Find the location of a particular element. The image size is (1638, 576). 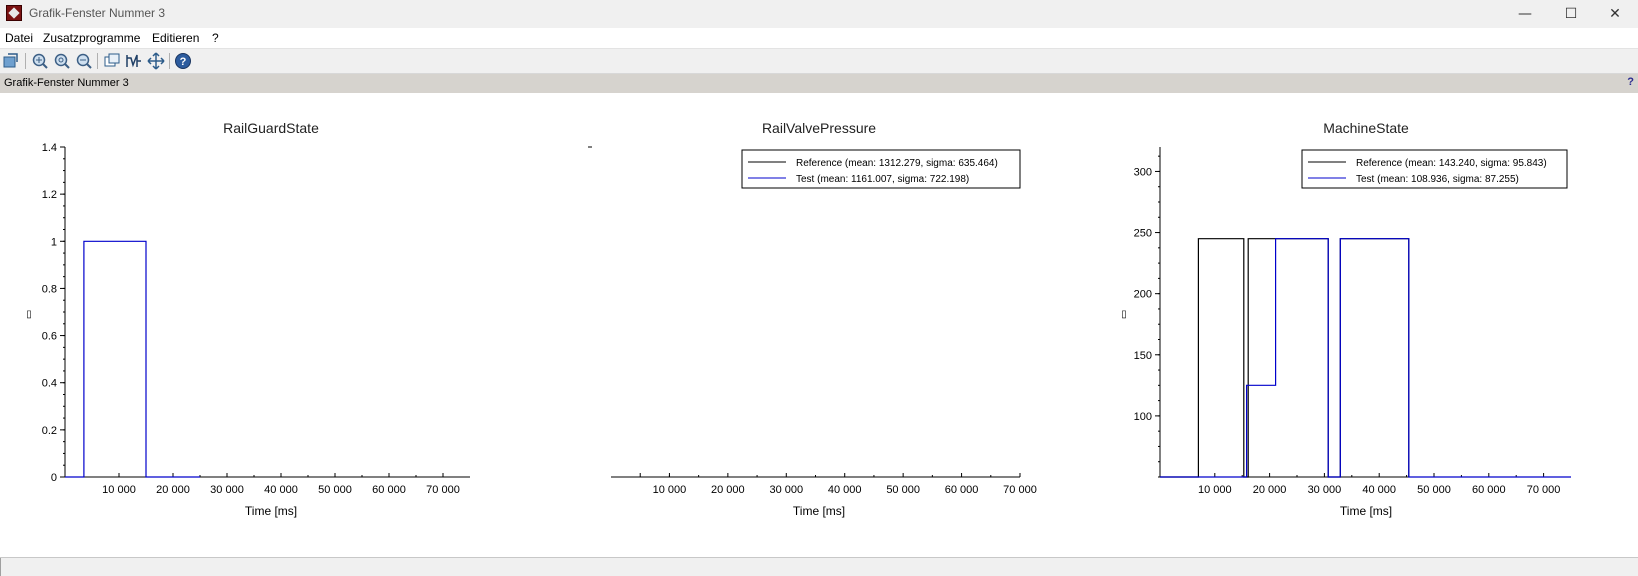

window-title: Grafik-Fenster Nummer 3 is located at coordinates (97, 13).